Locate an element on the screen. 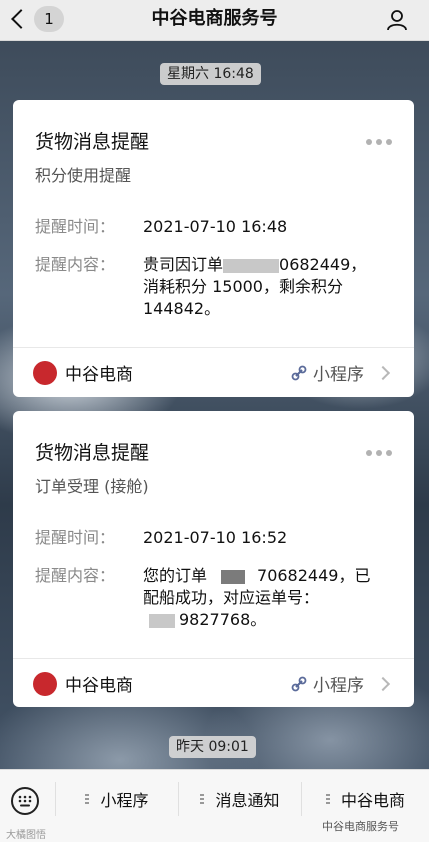 The image size is (429, 842). time-value: 2021-07-10 16:52 is located at coordinates (215, 537).